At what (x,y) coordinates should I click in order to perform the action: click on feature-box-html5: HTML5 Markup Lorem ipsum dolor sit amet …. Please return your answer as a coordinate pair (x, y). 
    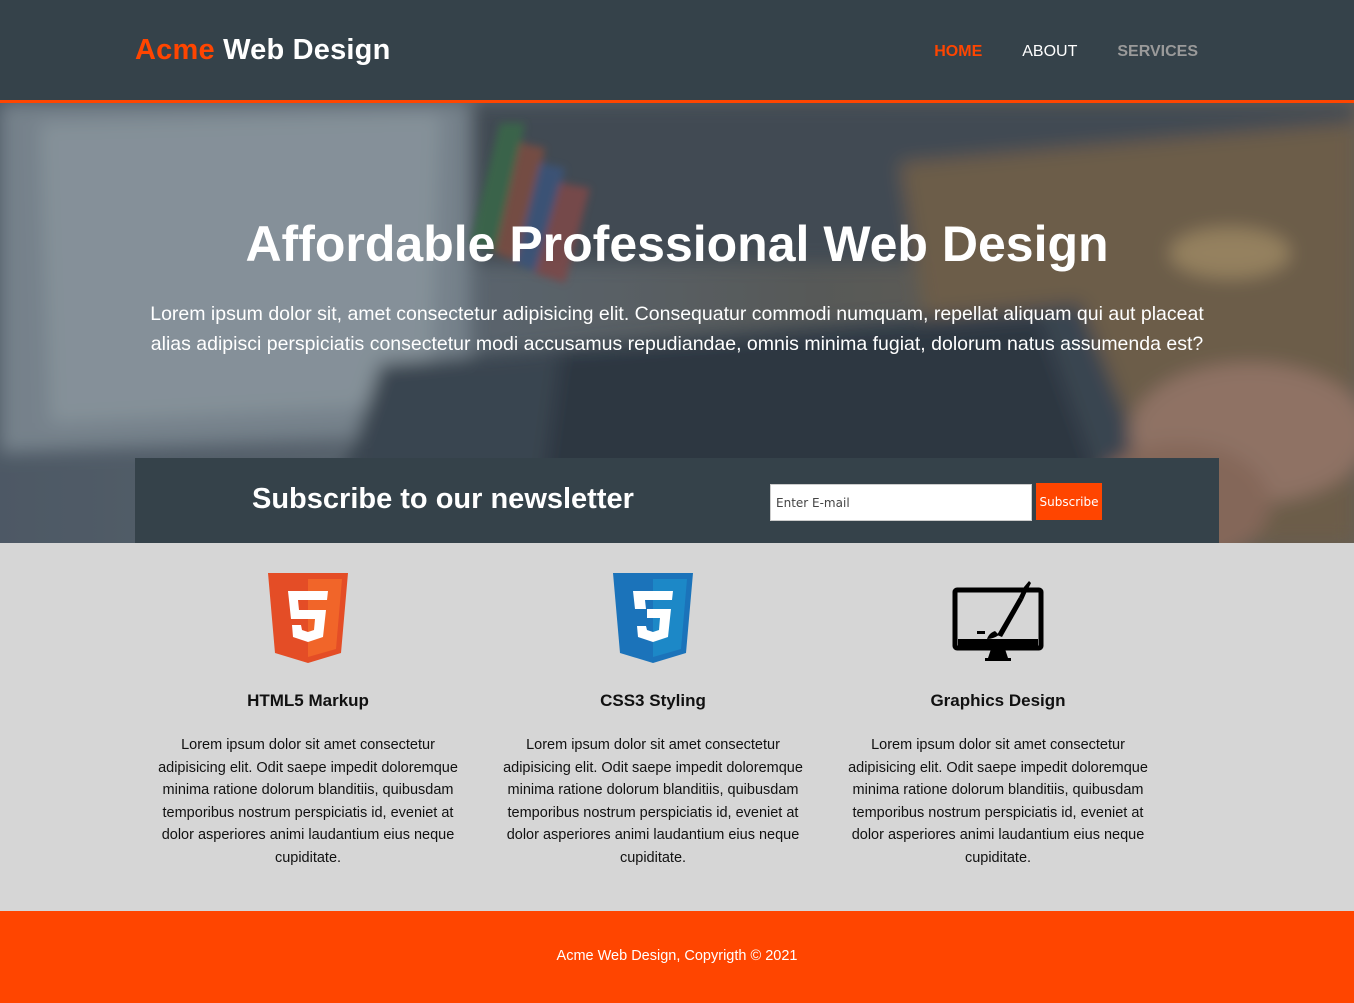
    Looking at the image, I should click on (308, 721).